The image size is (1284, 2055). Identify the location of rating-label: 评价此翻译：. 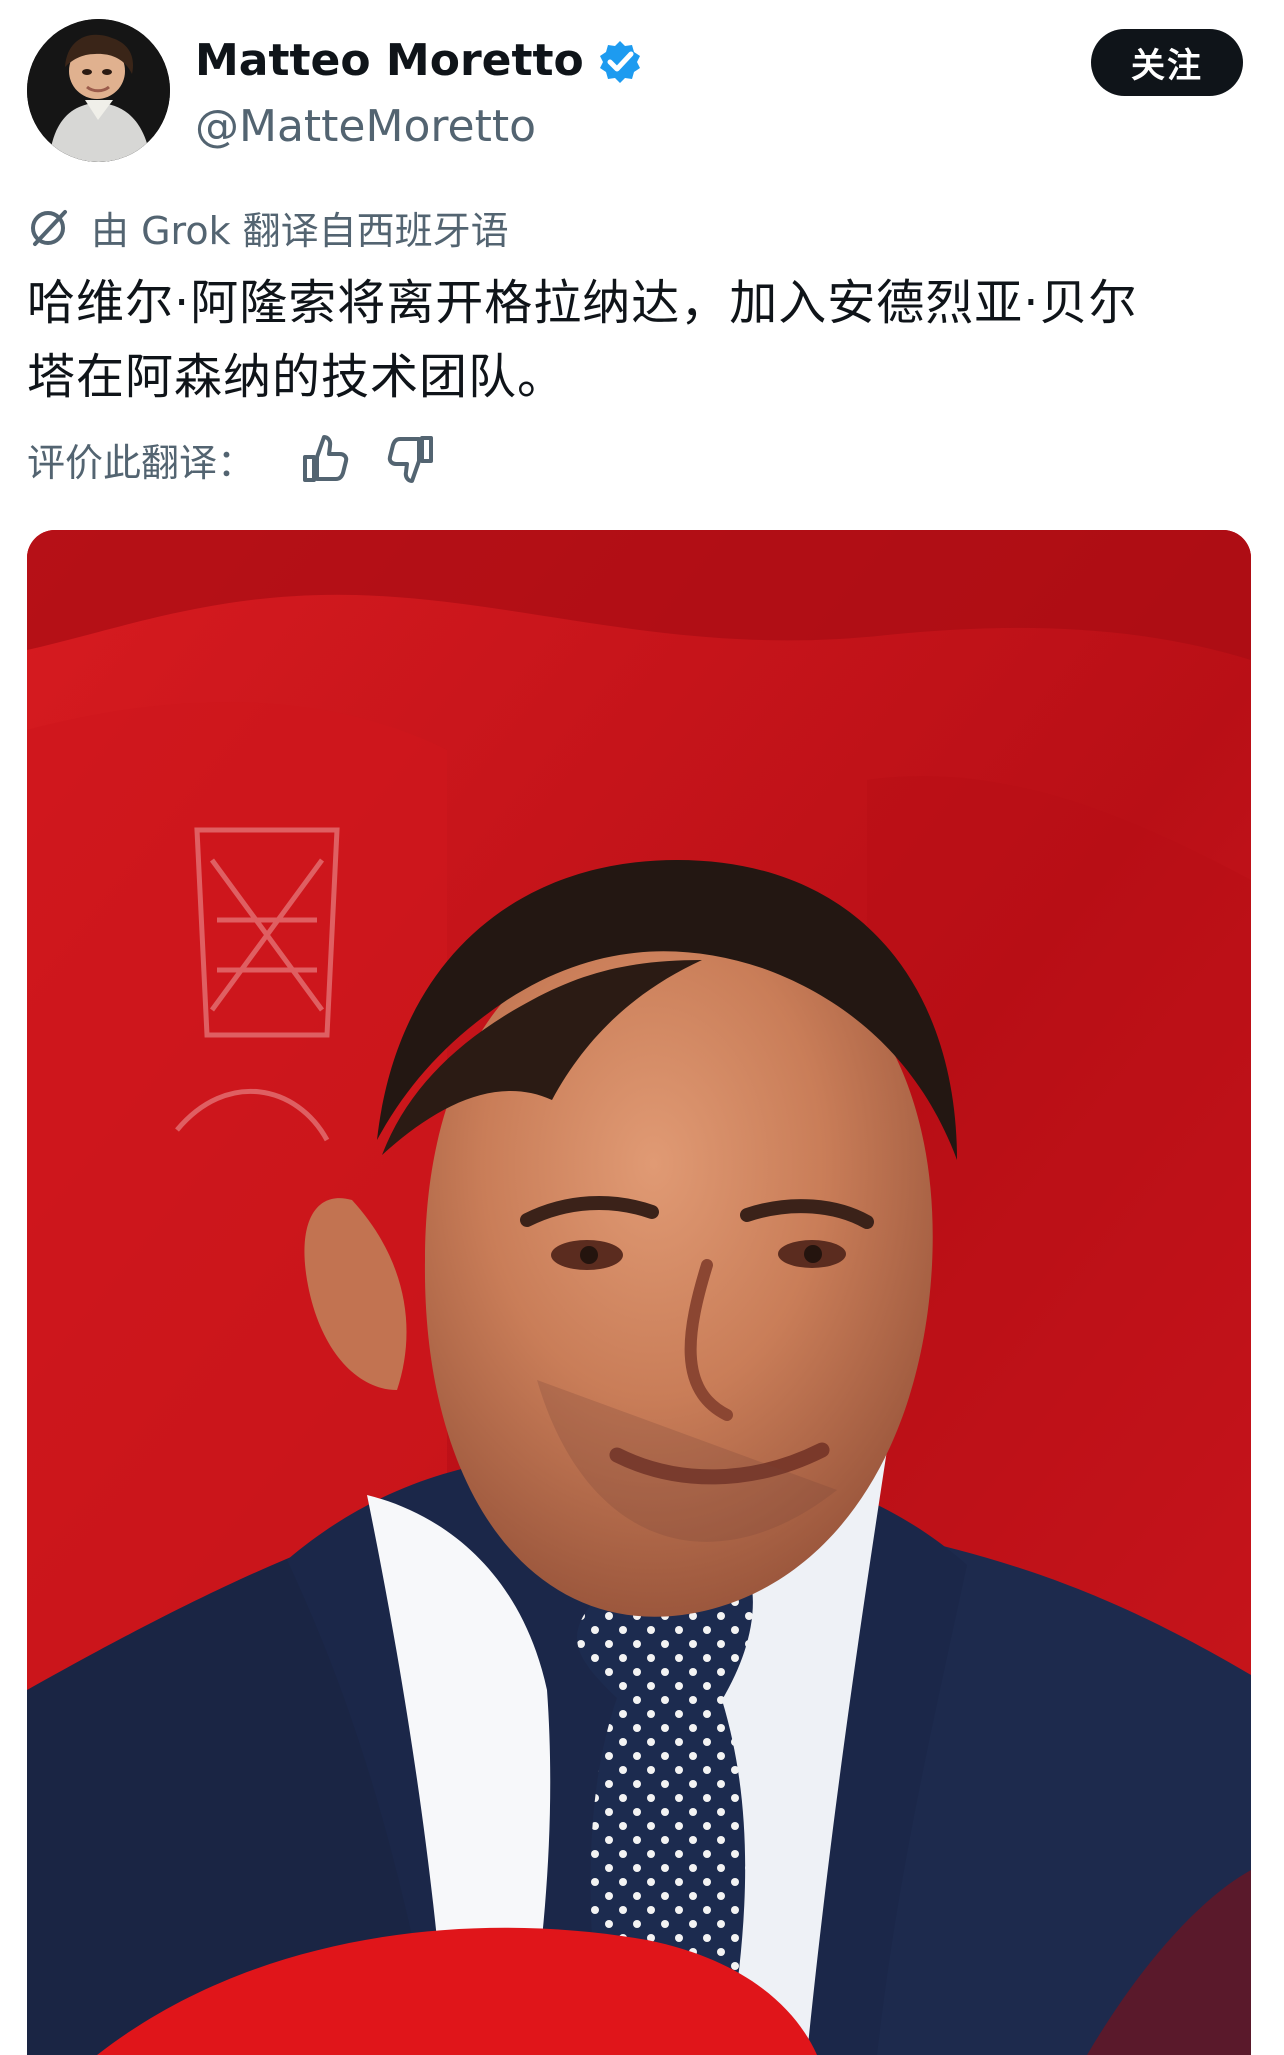
(141, 462).